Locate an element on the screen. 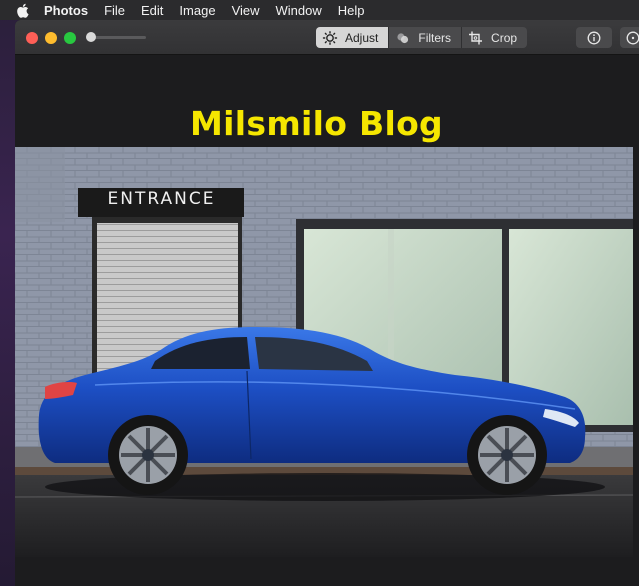 The width and height of the screenshot is (639, 586). edit-mode-segmented-control: Adjust Filters Crop is located at coordinates (422, 37).